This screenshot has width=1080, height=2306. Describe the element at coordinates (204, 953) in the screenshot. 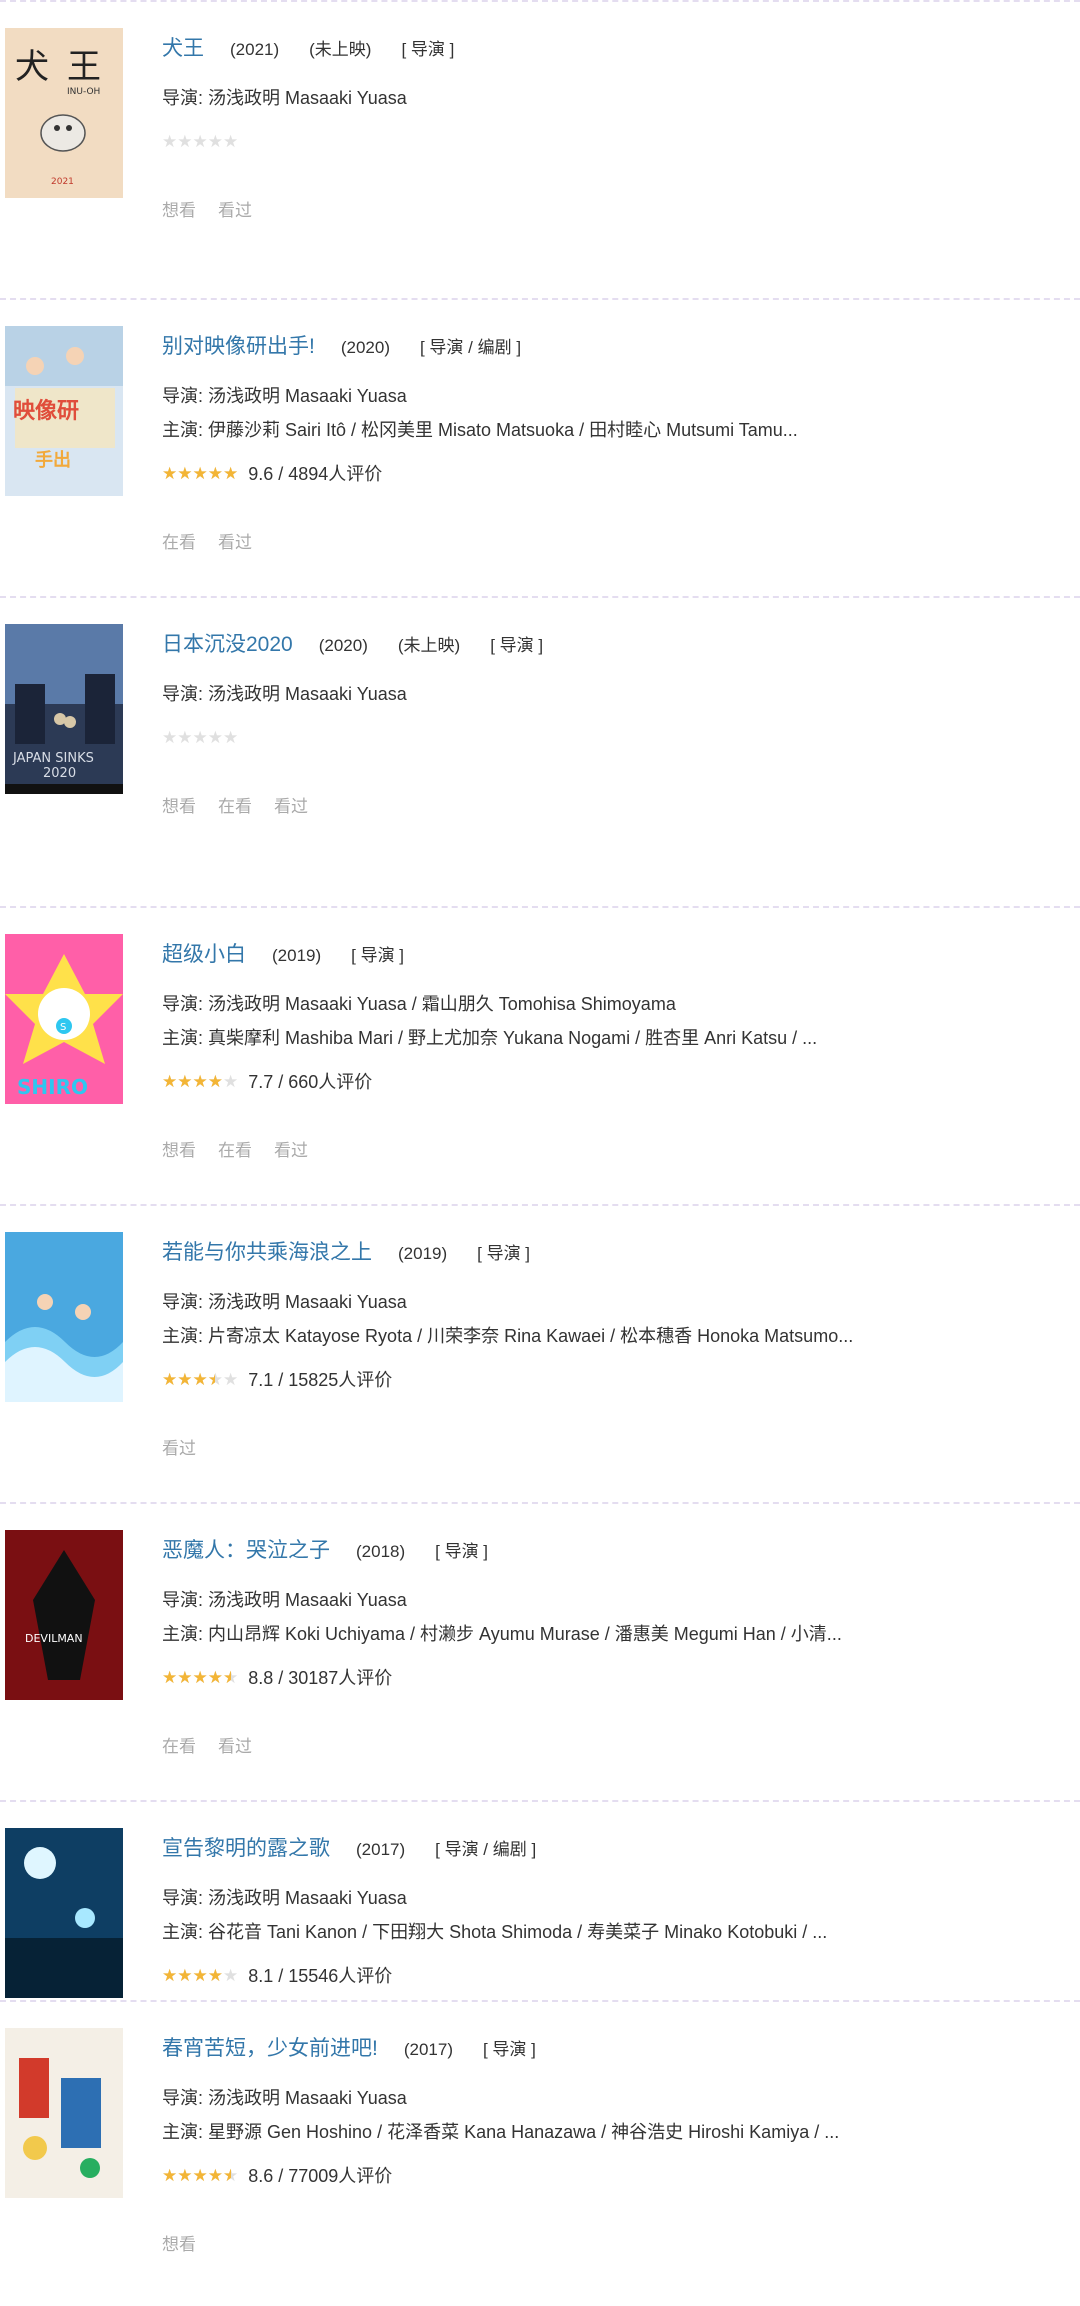

I see `movie-title-link: 超级小白` at that location.